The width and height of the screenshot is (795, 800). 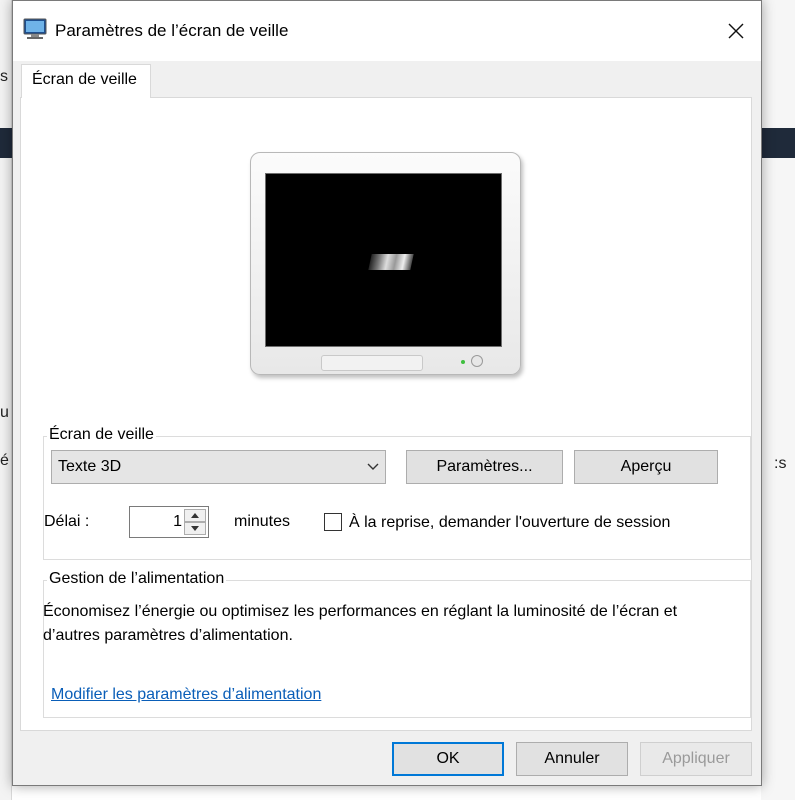 What do you see at coordinates (186, 695) in the screenshot?
I see `change-power-settings-link: Modifier les paramètres d’alimentation` at bounding box center [186, 695].